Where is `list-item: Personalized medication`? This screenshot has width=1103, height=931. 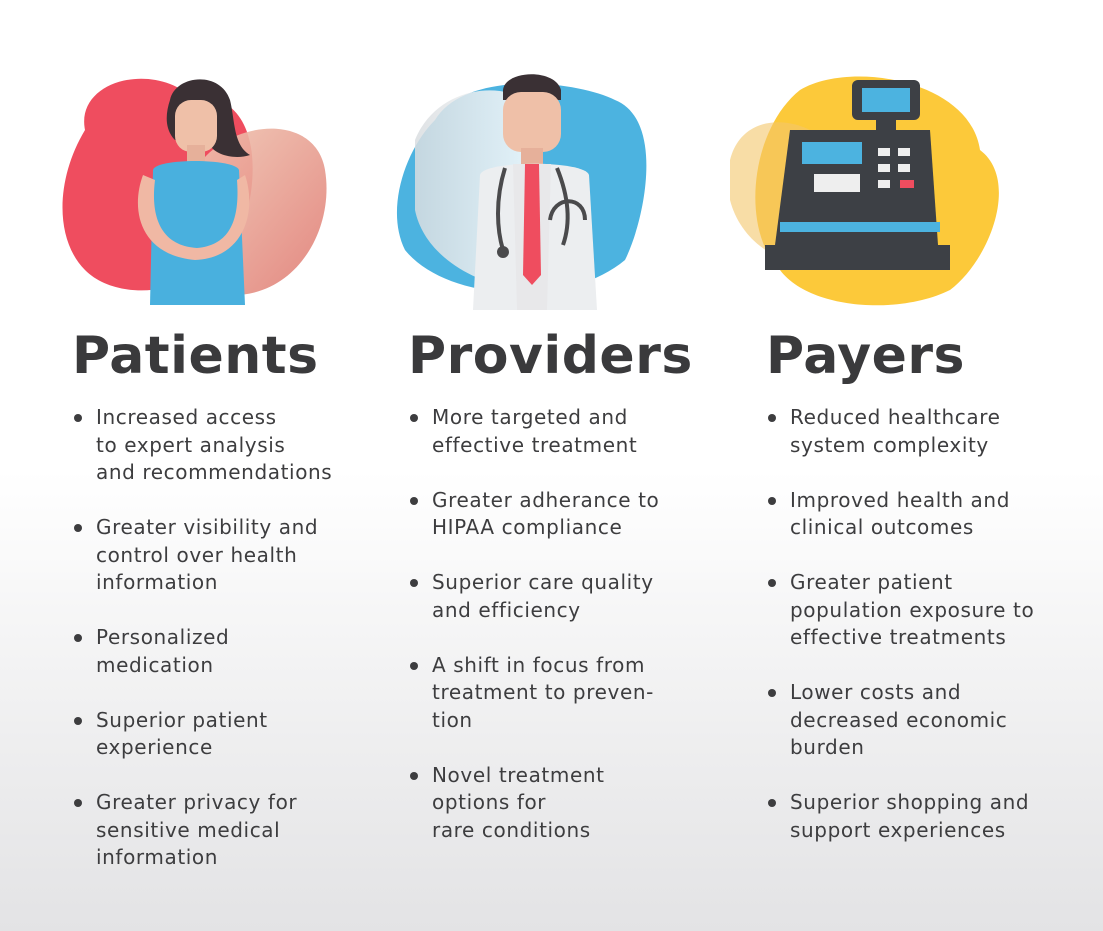
list-item: Personalized medication is located at coordinates (202, 651).